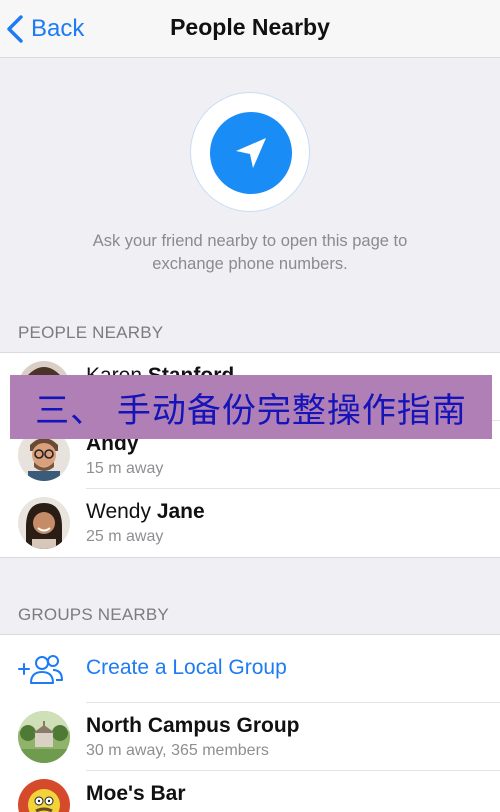 This screenshot has width=500, height=812. What do you see at coordinates (125, 536) in the screenshot?
I see `person-distance: 25 m away` at bounding box center [125, 536].